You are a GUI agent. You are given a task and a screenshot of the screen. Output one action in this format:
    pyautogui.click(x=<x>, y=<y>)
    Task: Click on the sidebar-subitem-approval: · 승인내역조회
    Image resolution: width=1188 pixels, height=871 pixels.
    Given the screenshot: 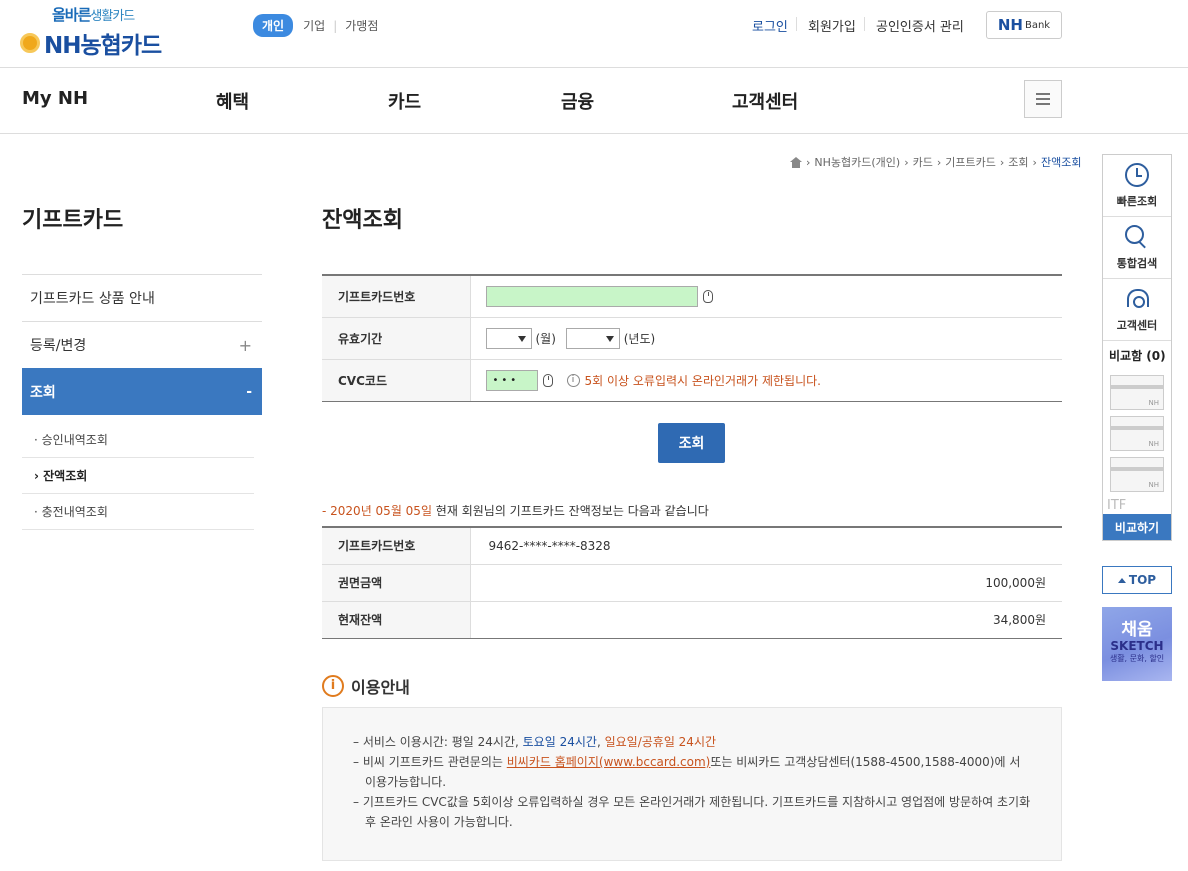 What is the action you would take?
    pyautogui.click(x=138, y=440)
    